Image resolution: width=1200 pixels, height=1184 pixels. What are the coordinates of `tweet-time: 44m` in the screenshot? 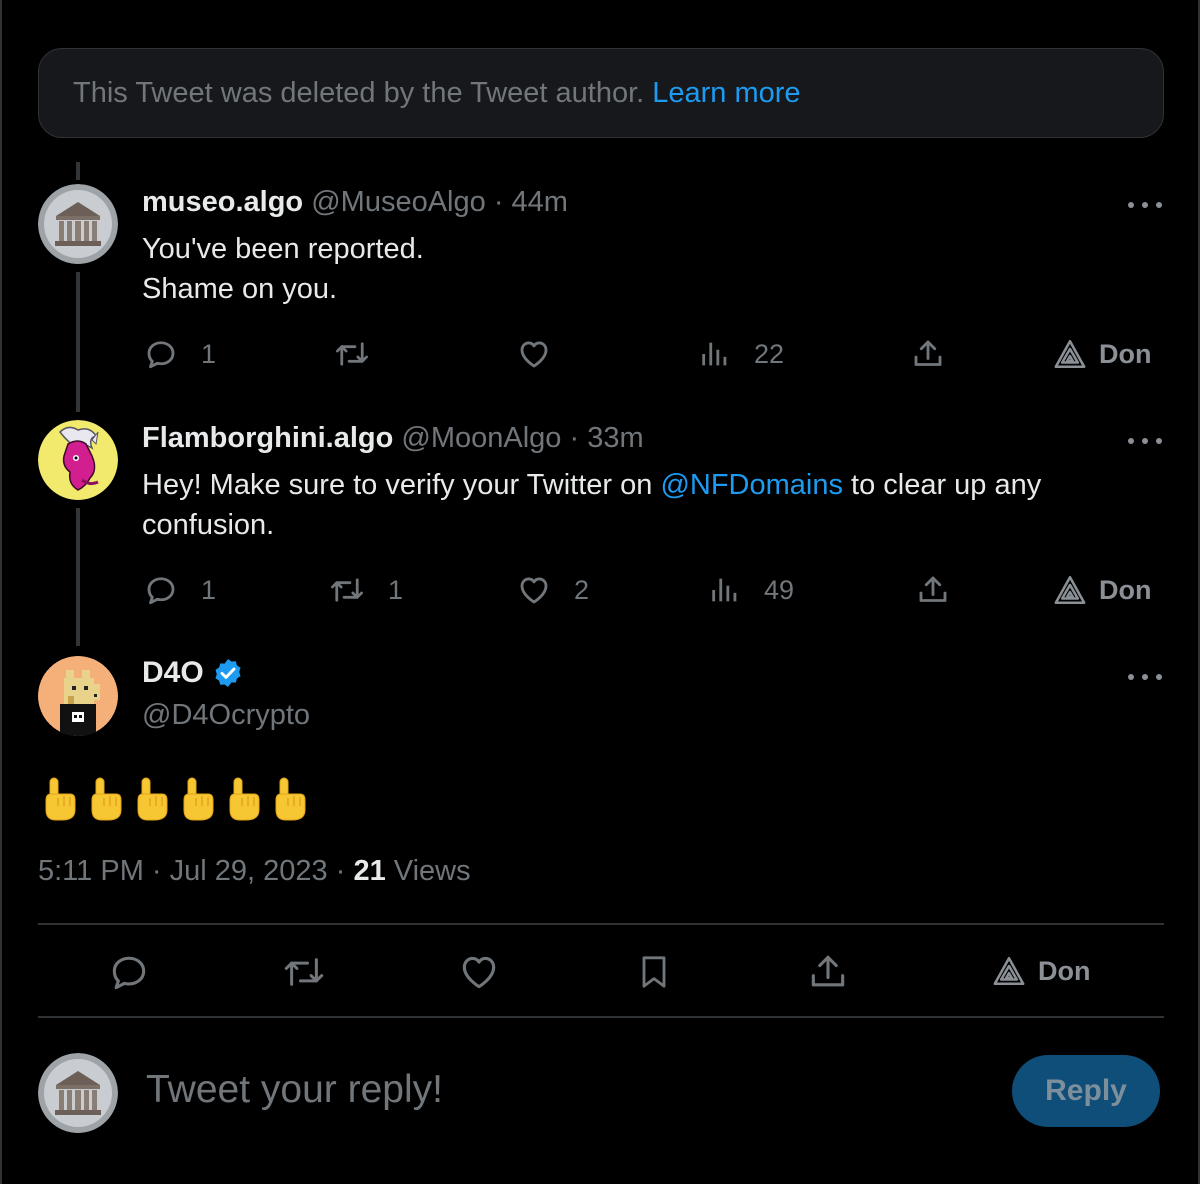 It's located at (540, 202).